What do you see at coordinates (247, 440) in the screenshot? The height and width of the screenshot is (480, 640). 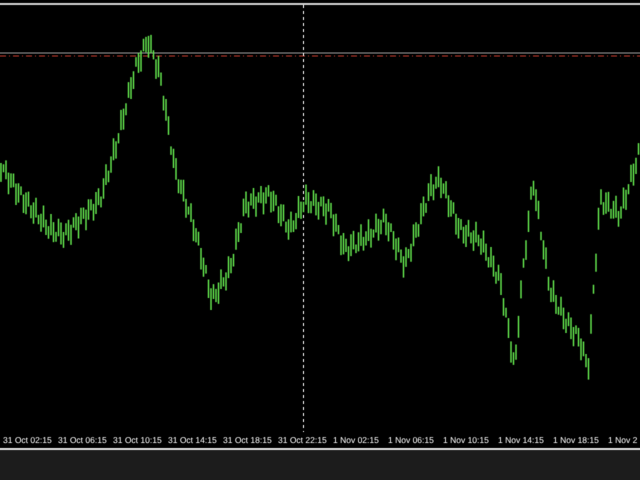 I see `time-label: 31 Oct 18:15` at bounding box center [247, 440].